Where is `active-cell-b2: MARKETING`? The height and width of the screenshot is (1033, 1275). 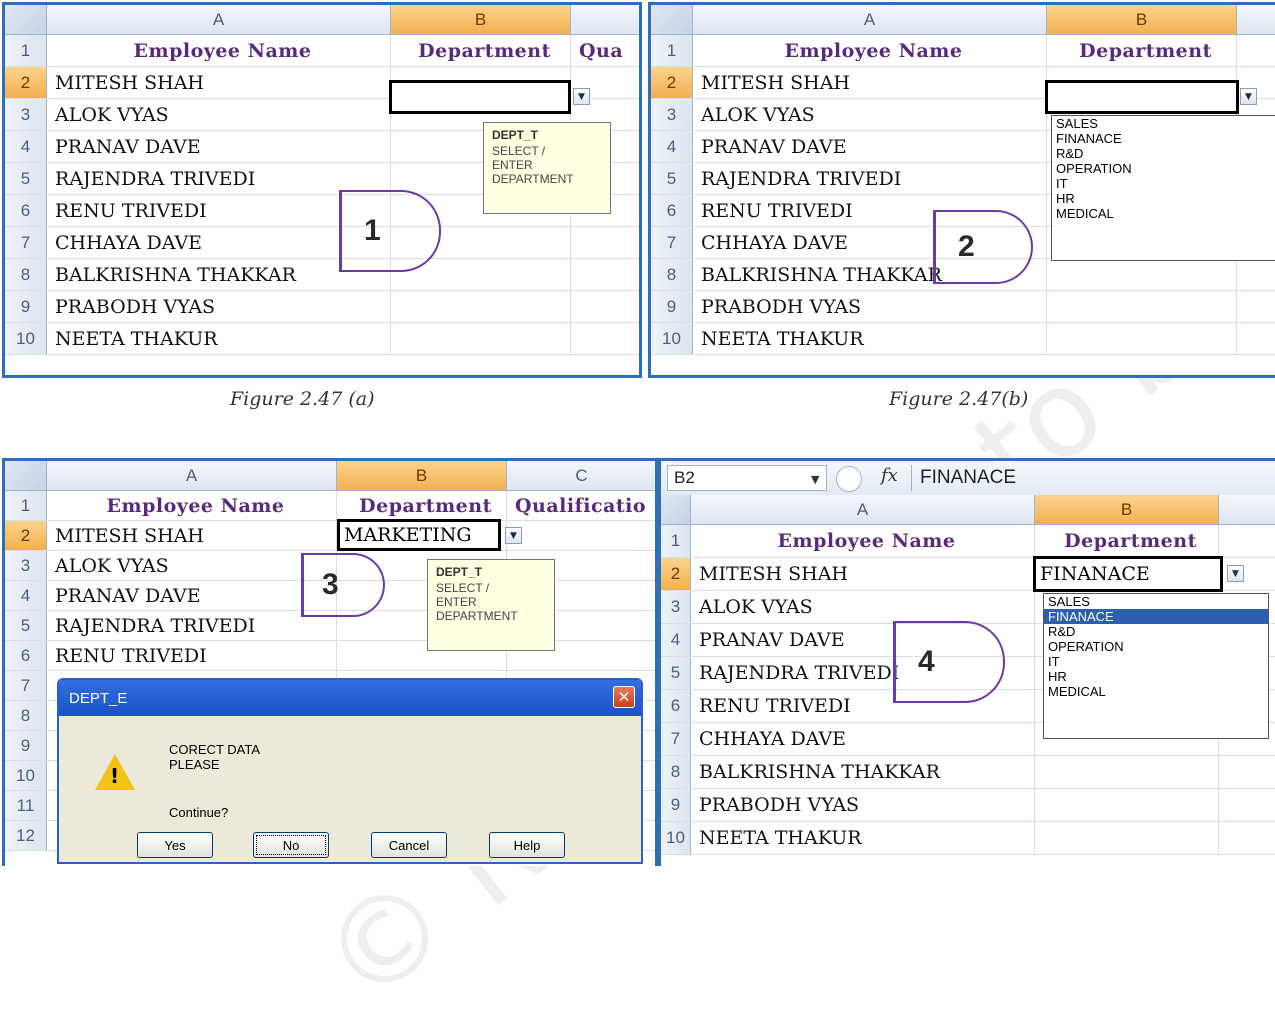
active-cell-b2: MARKETING is located at coordinates (419, 535).